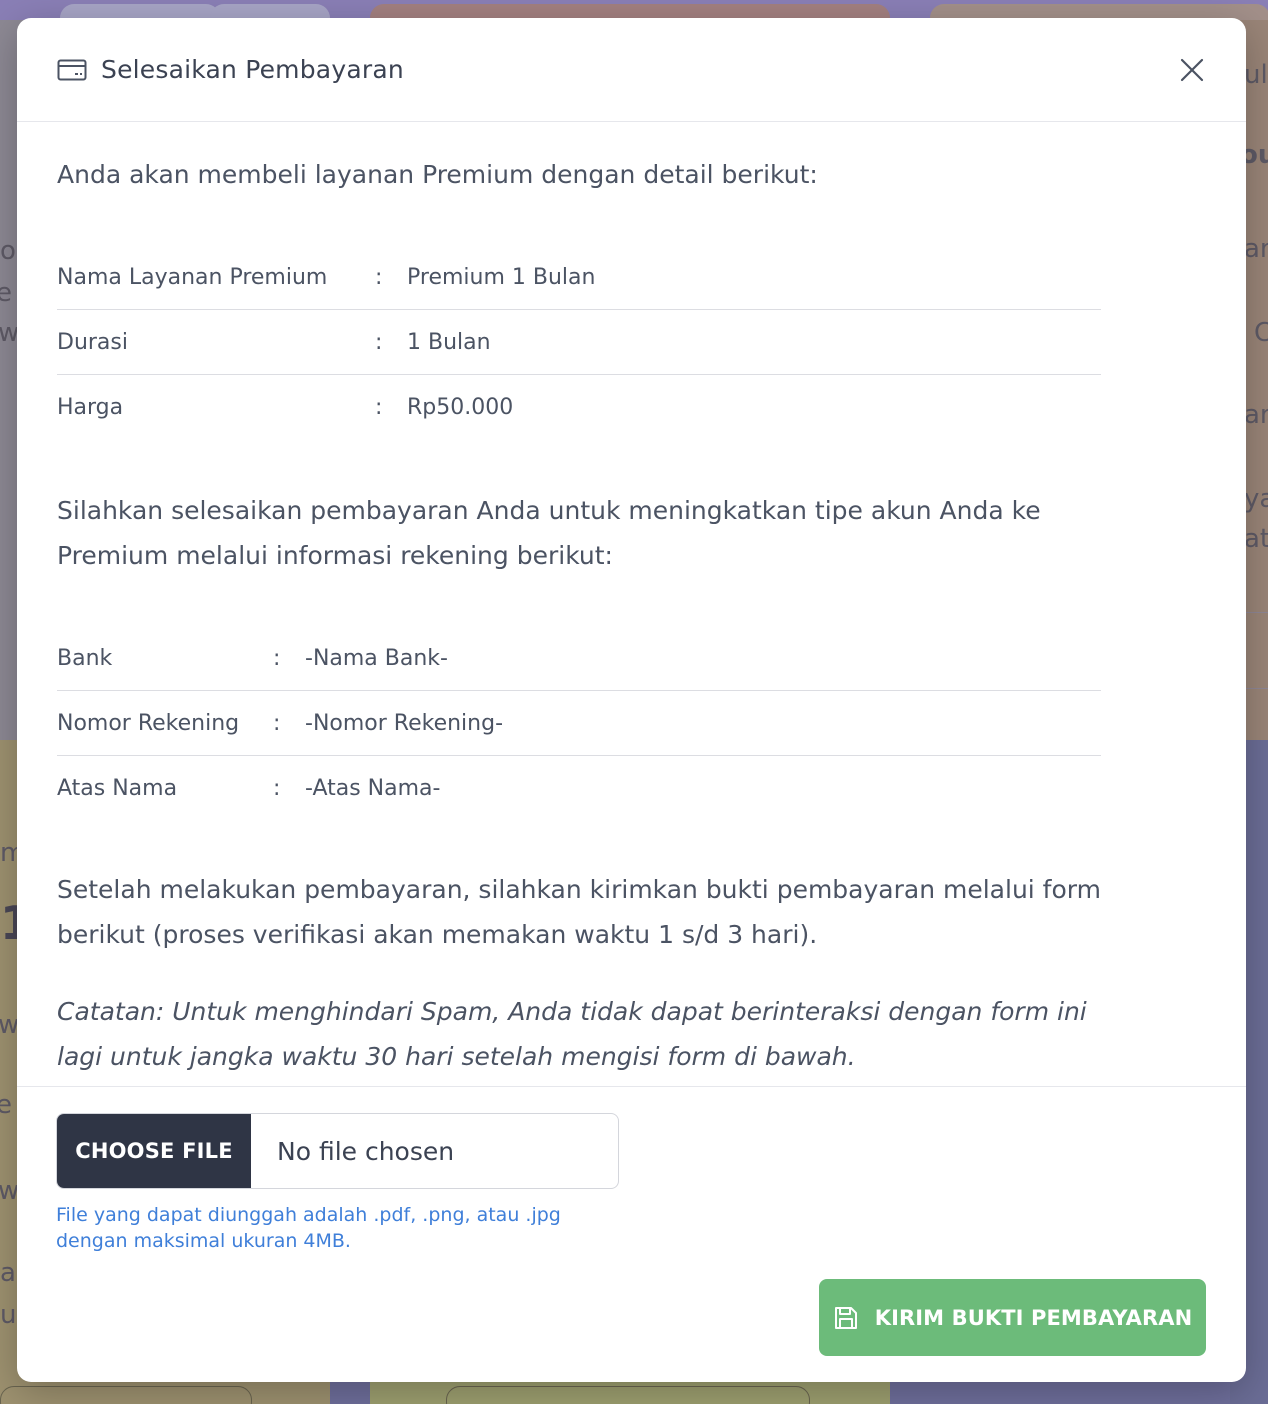 This screenshot has width=1268, height=1404. I want to click on submit-label: KIRIM BUKTI PEMBAYARAN, so click(1033, 1317).